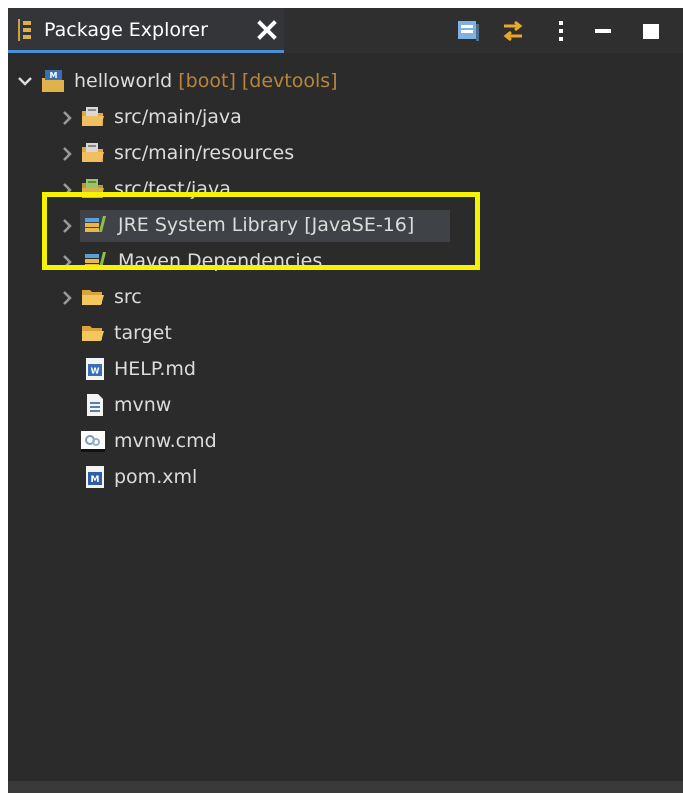  I want to click on view-menu-icon, so click(561, 31).